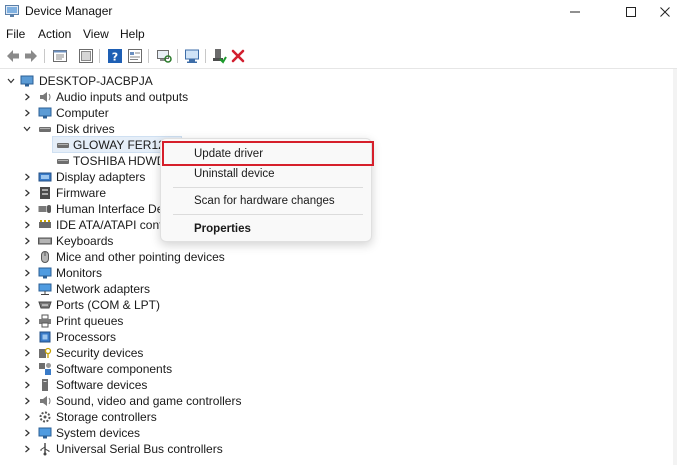  I want to click on tree-item-audio: Audio inputs and outputs, so click(338, 97).